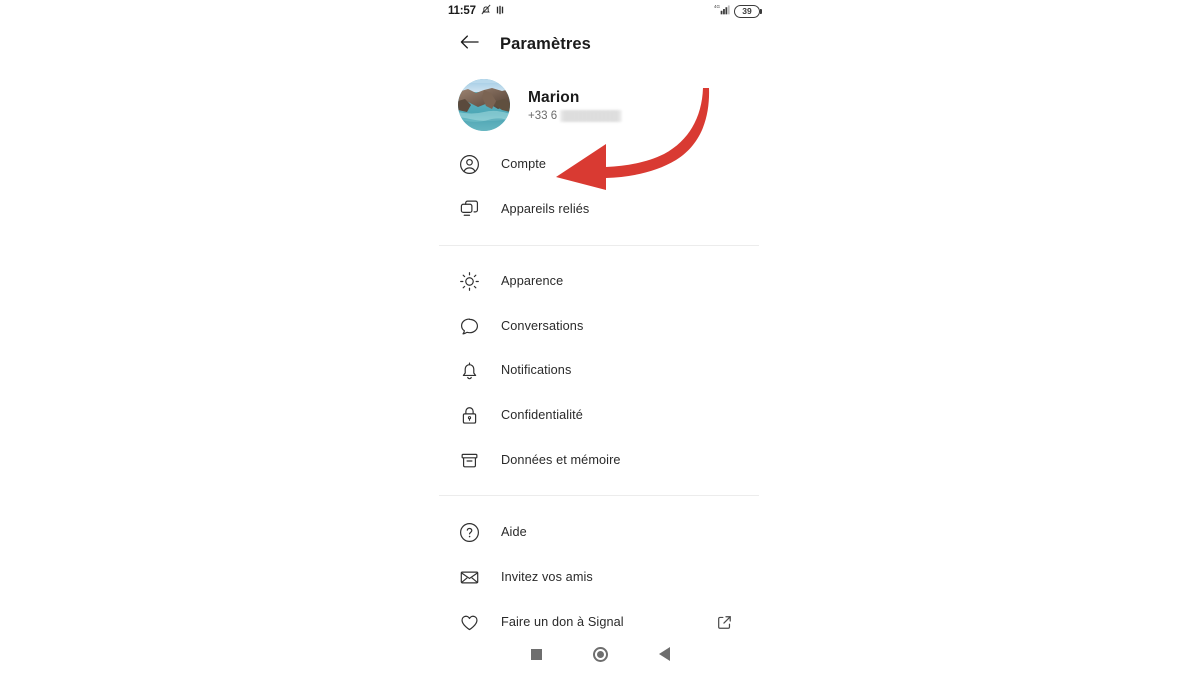  What do you see at coordinates (600, 326) in the screenshot?
I see `sidebar-item-conversations: Conversations` at bounding box center [600, 326].